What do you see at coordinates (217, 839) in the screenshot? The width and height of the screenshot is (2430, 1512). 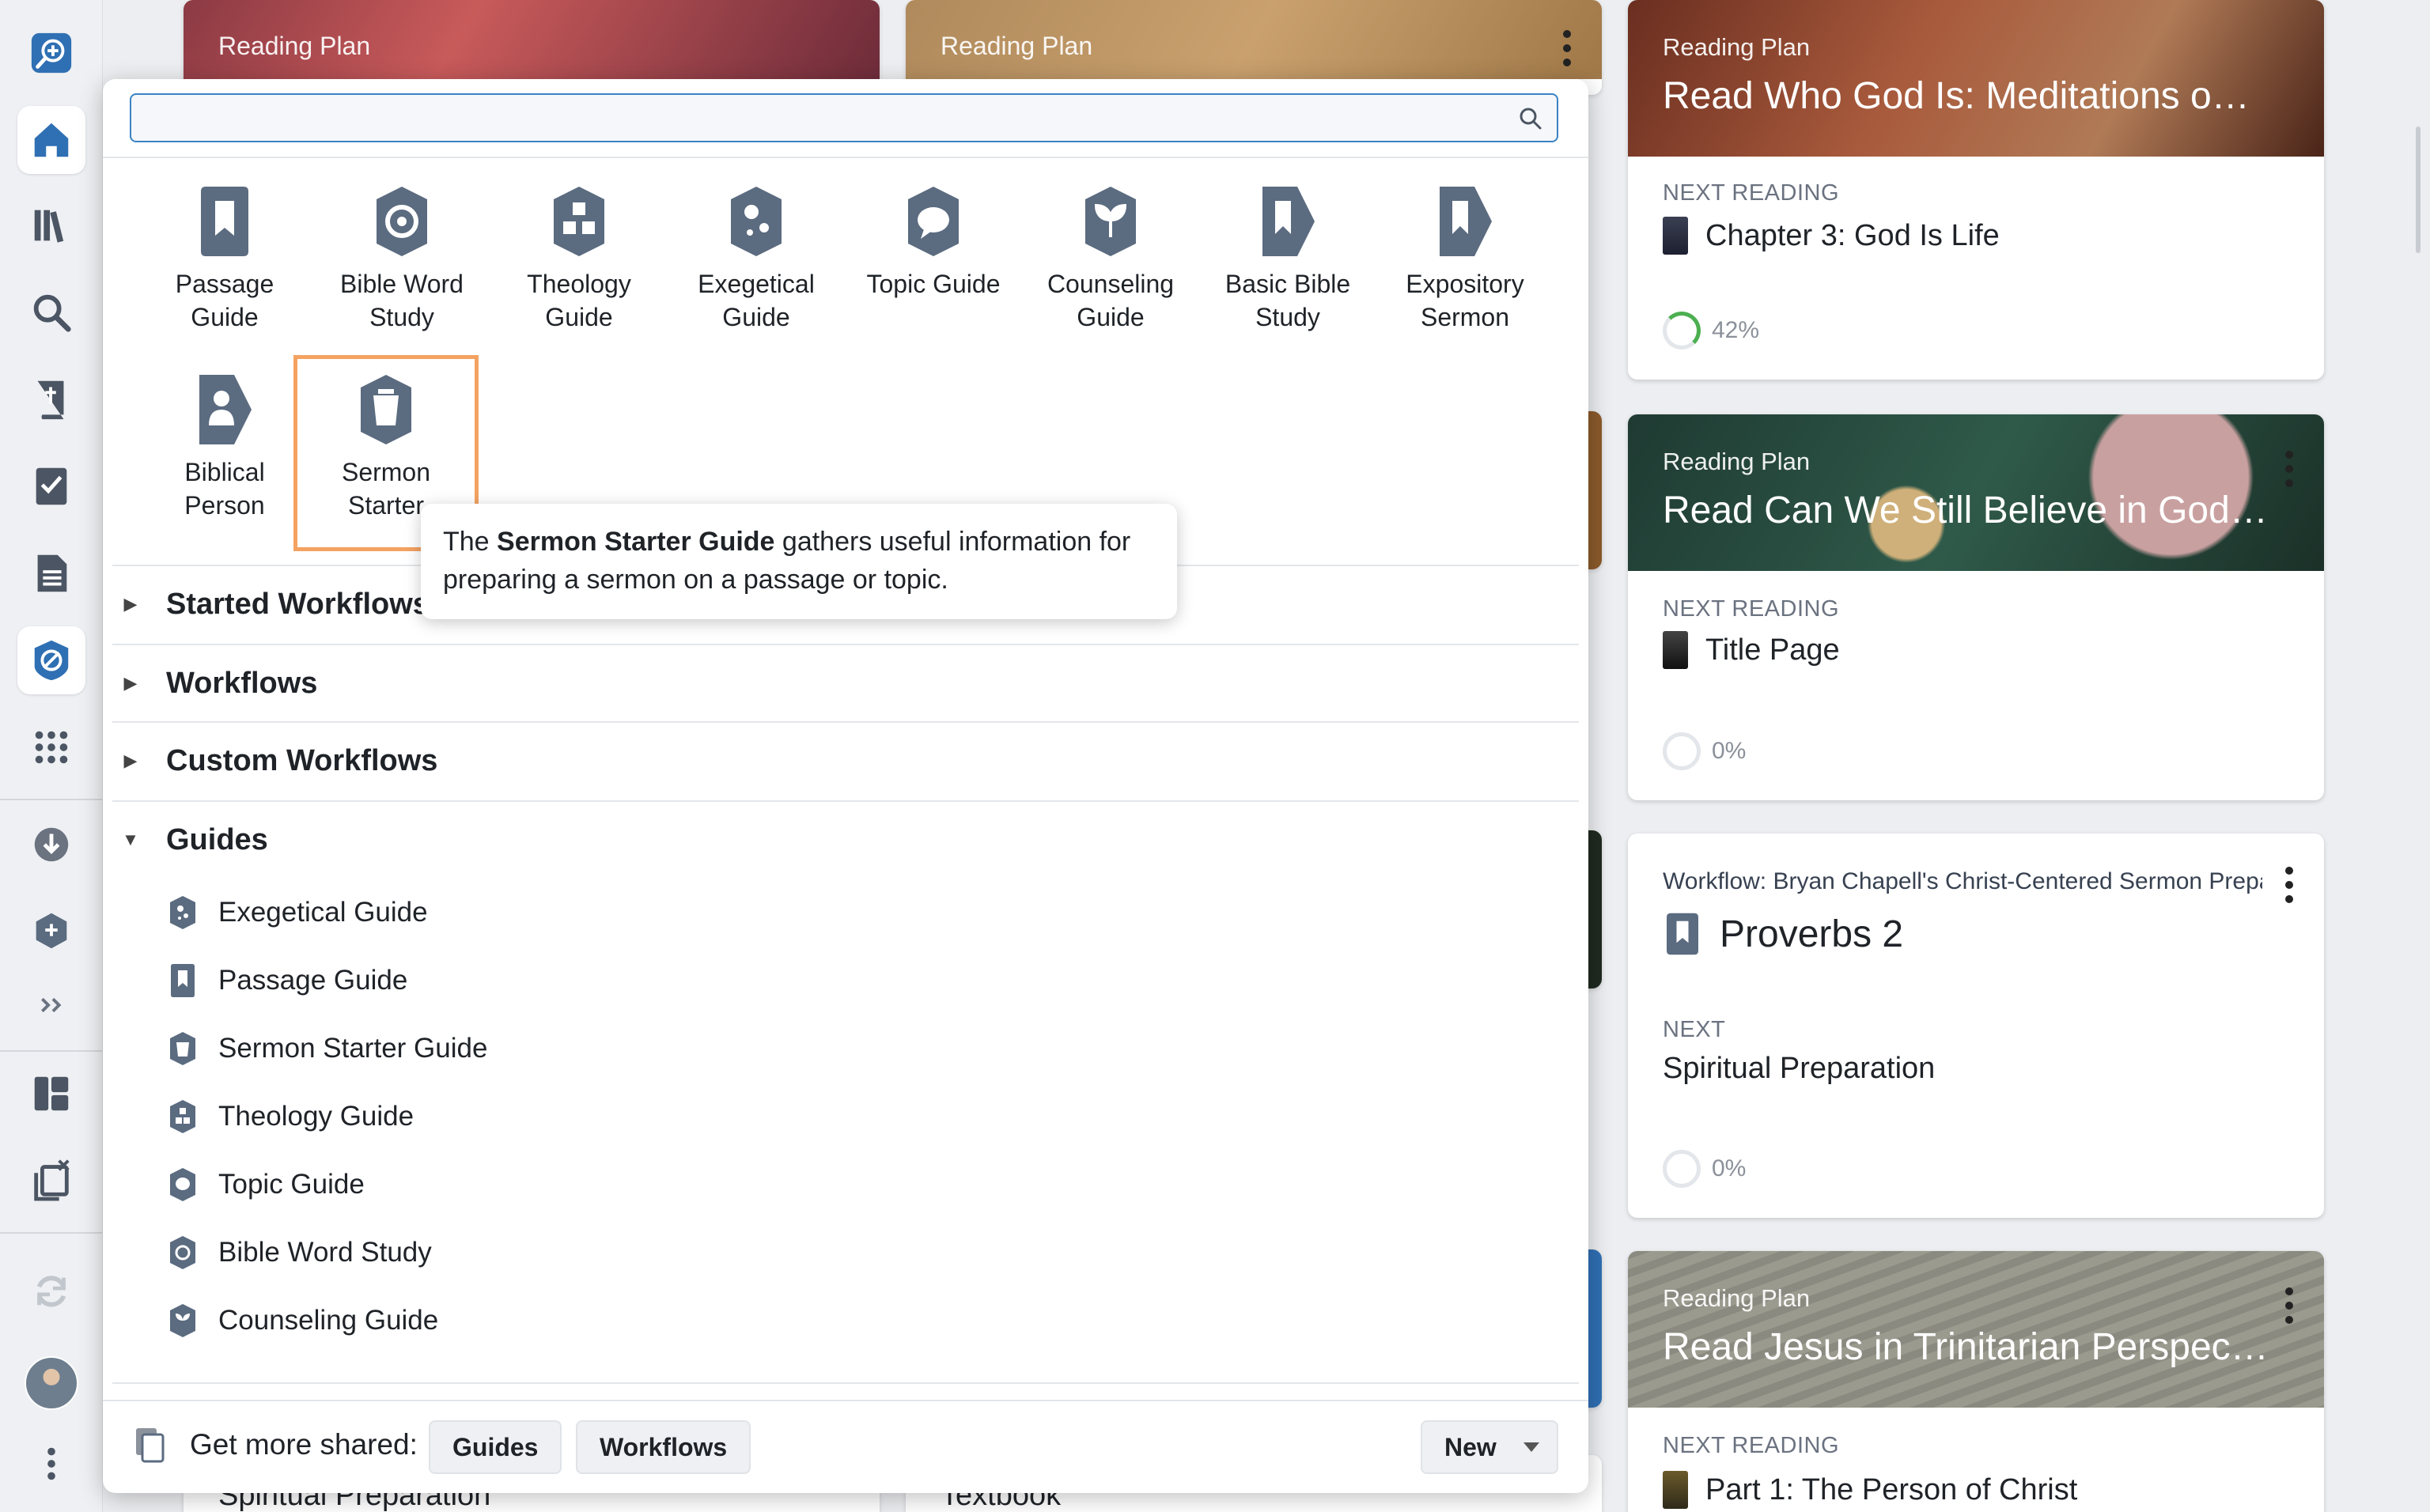 I see `section-title: Guides` at bounding box center [217, 839].